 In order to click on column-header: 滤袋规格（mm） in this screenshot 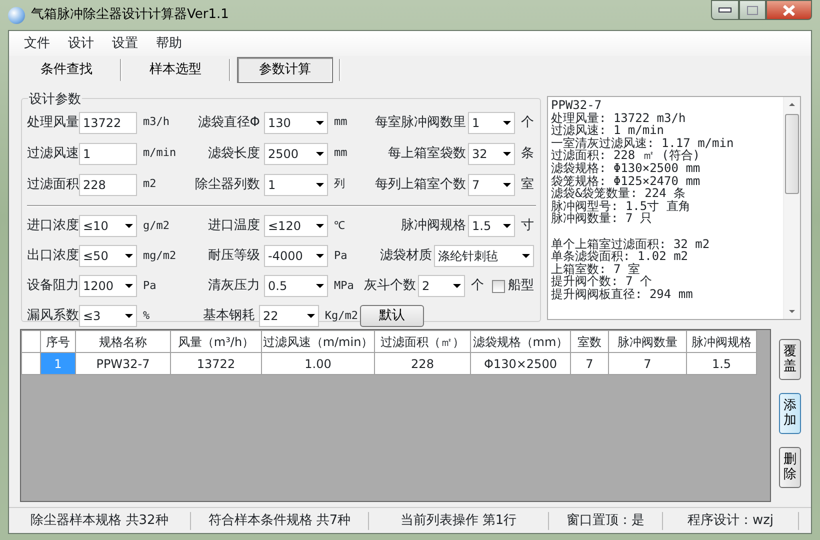, I will do `click(520, 341)`.